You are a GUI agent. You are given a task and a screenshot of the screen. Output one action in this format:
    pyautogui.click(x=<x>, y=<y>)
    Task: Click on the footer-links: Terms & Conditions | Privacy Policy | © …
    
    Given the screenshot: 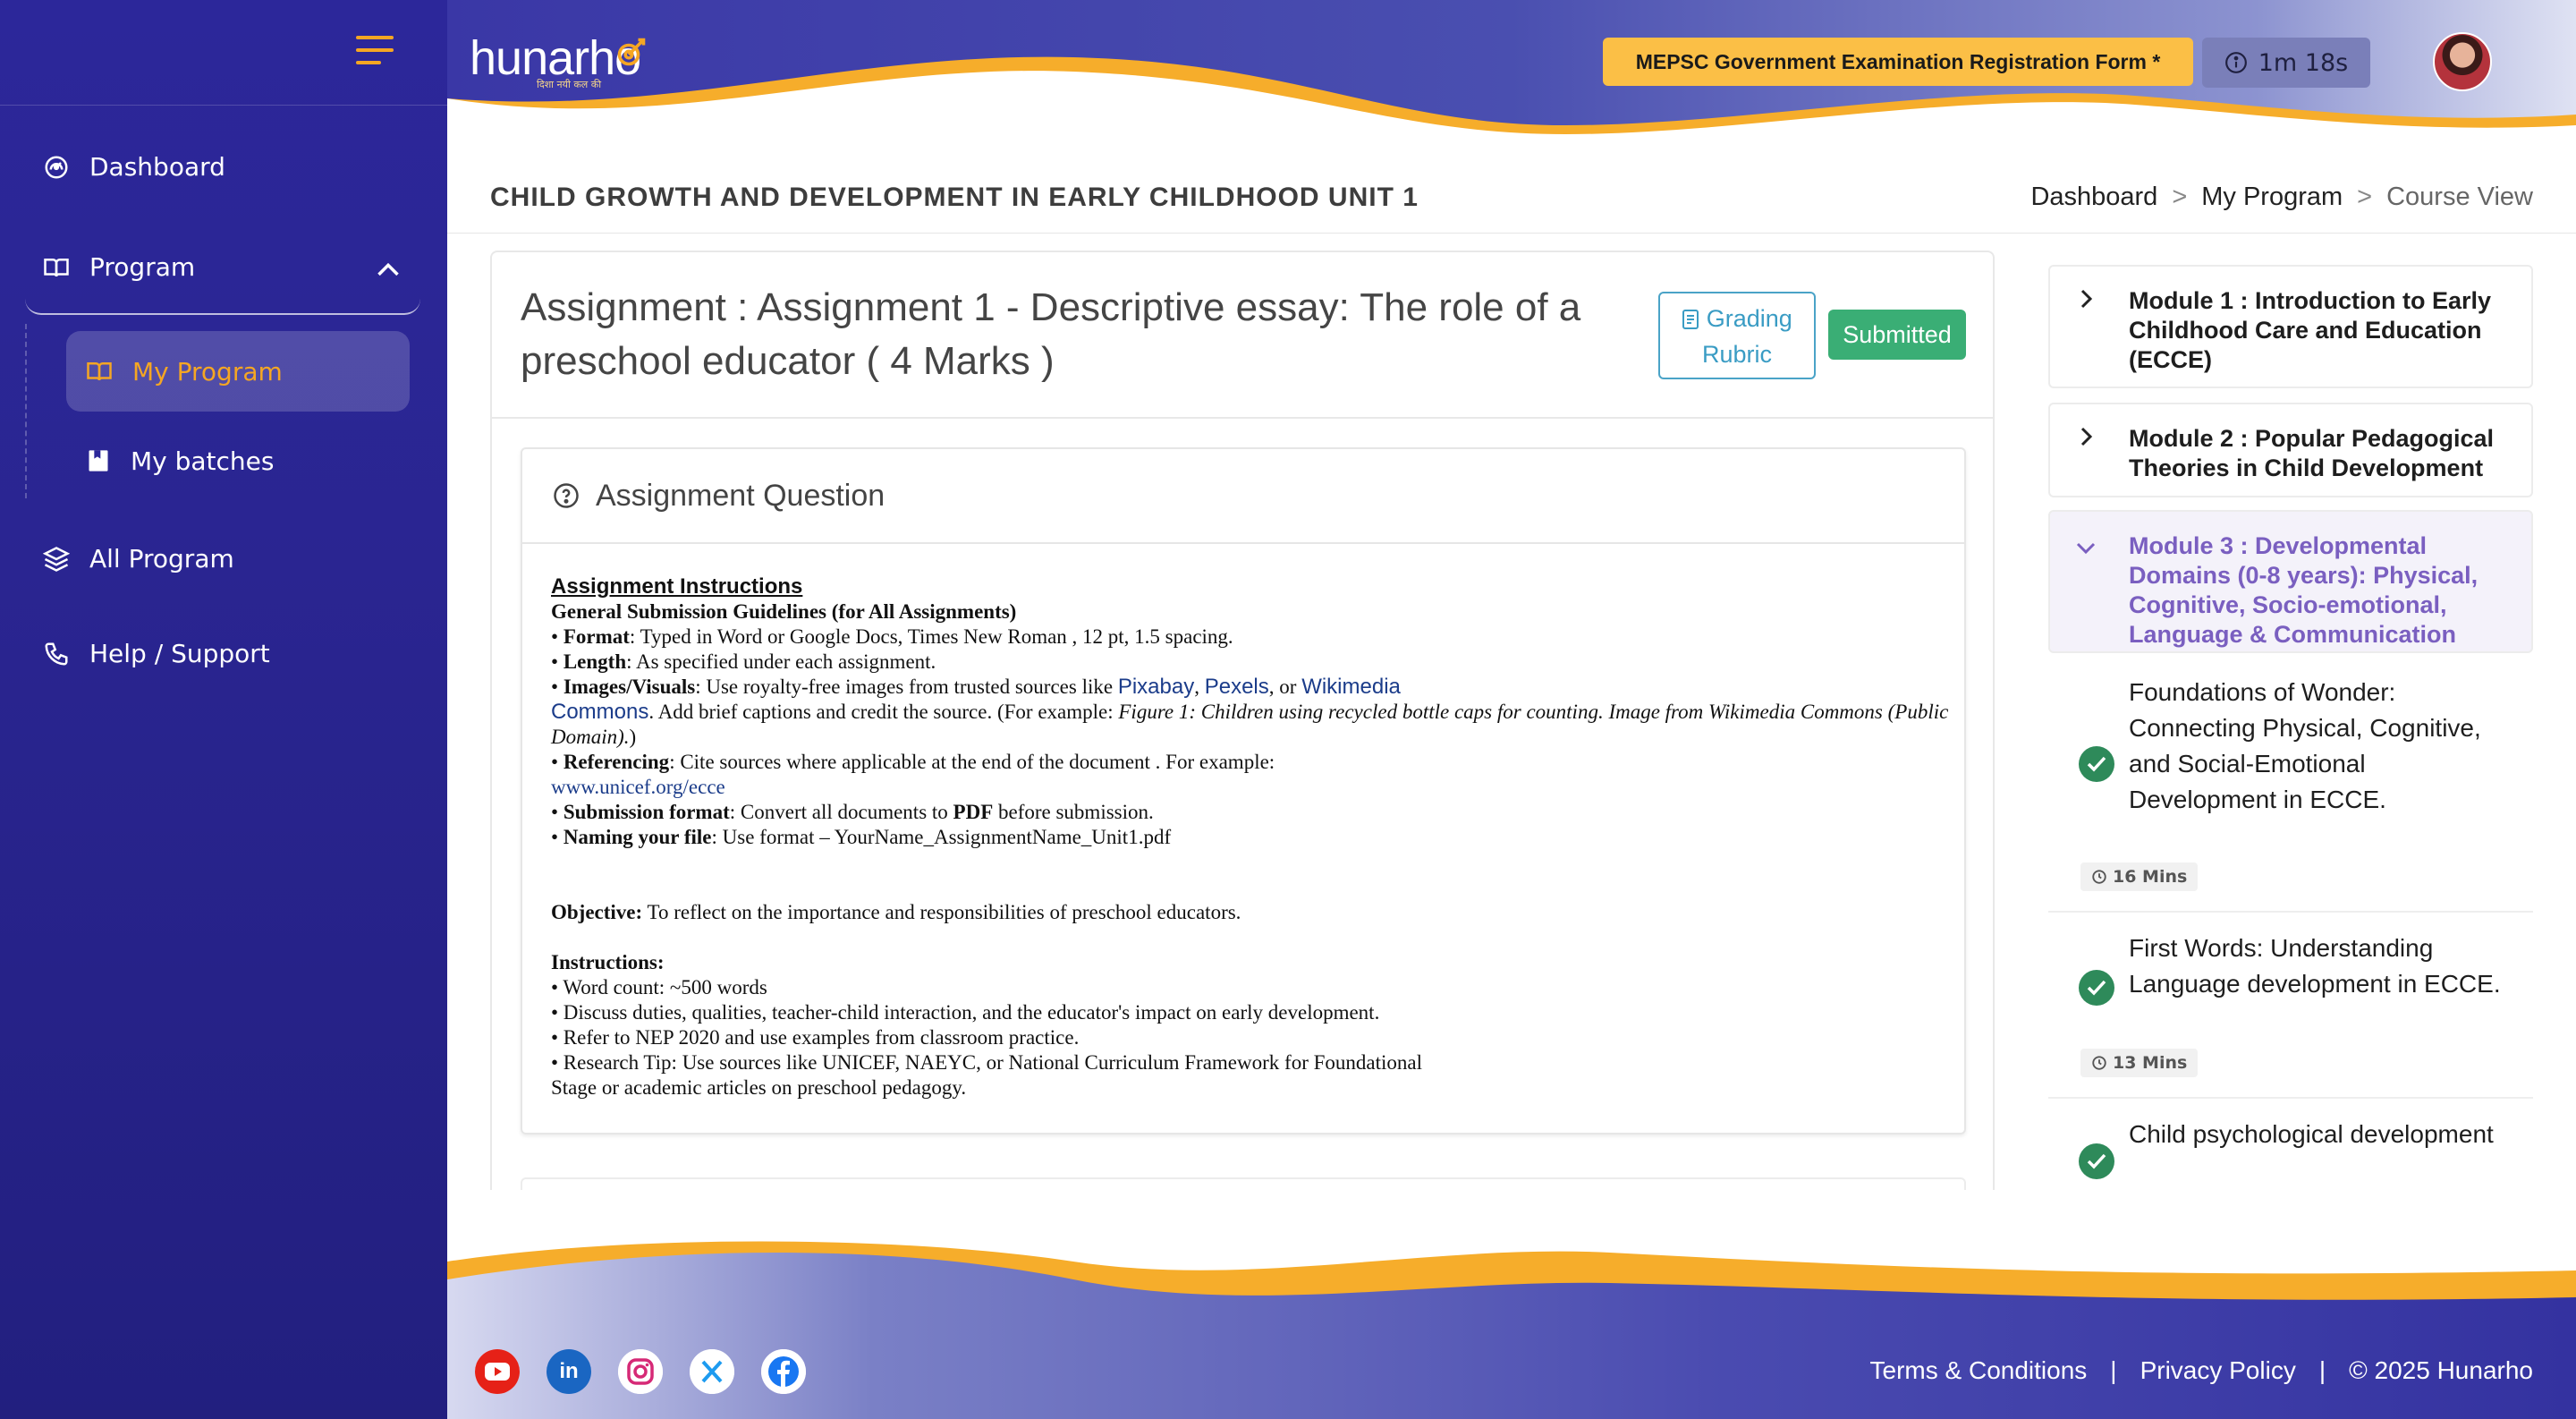 What is the action you would take?
    pyautogui.click(x=2201, y=1370)
    